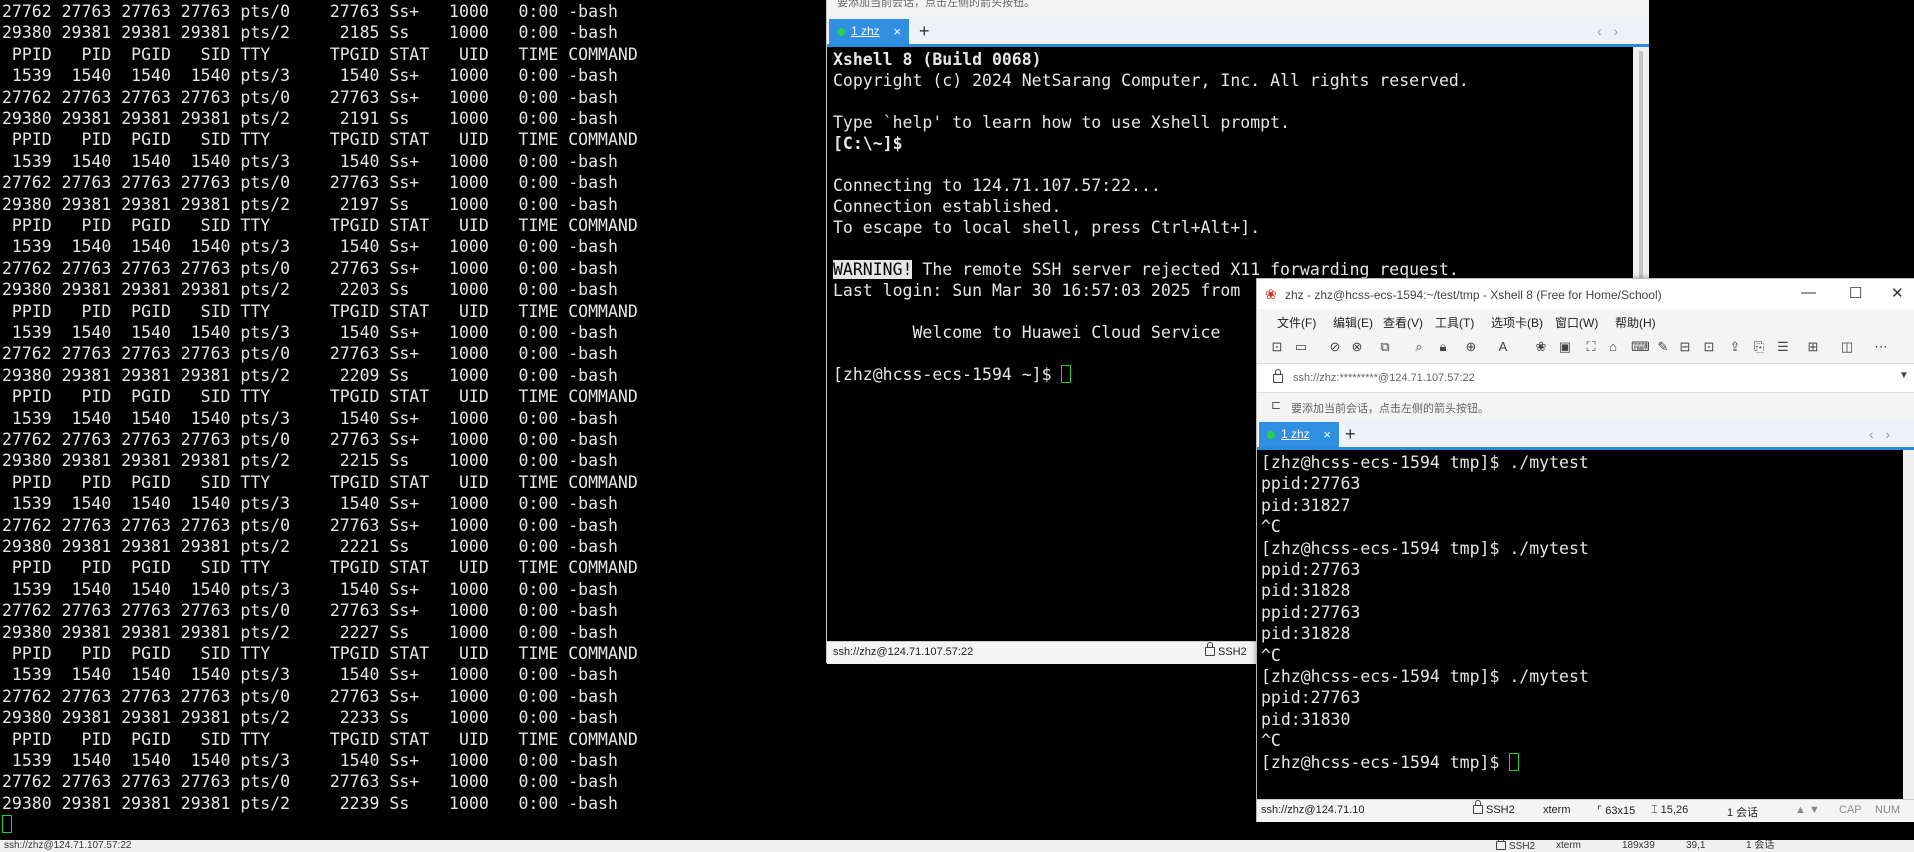  Describe the element at coordinates (1390, 409) in the screenshot. I see `session-hint: 要添加当前会话，点击左侧的箭头按钮。` at that location.